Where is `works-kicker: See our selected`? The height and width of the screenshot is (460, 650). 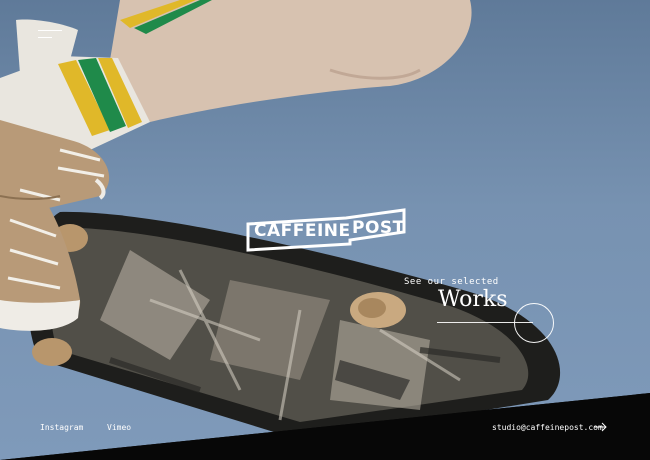 works-kicker: See our selected is located at coordinates (451, 282).